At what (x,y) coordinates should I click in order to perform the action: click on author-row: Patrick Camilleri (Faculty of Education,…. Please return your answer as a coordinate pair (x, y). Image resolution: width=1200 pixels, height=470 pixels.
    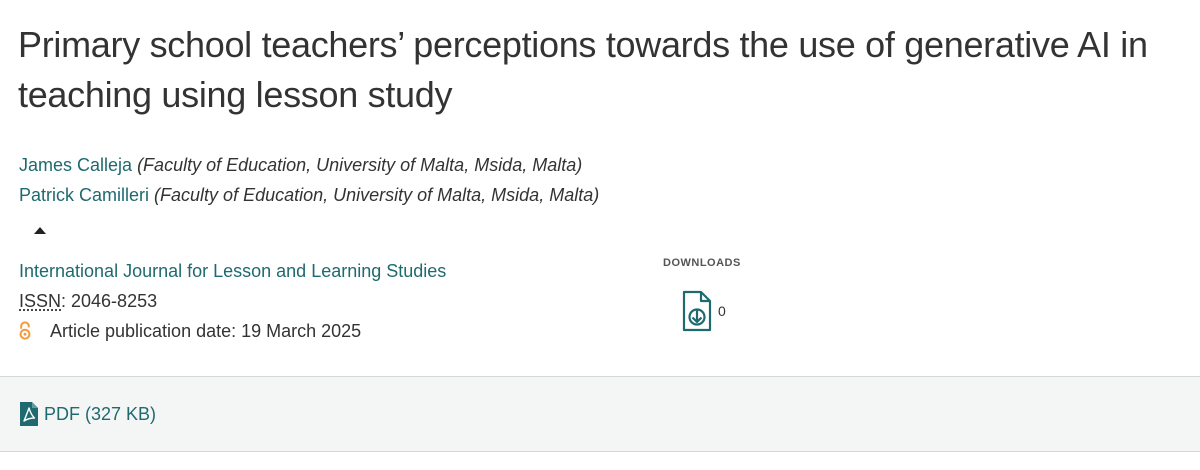
    Looking at the image, I should click on (309, 195).